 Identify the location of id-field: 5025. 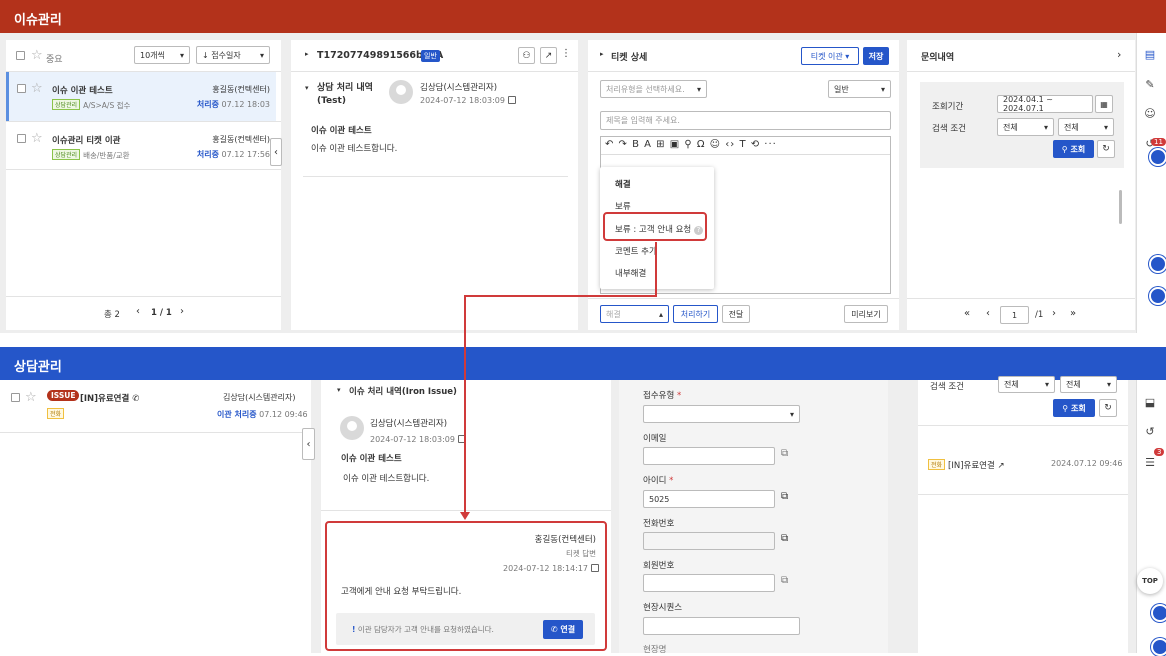
(709, 499).